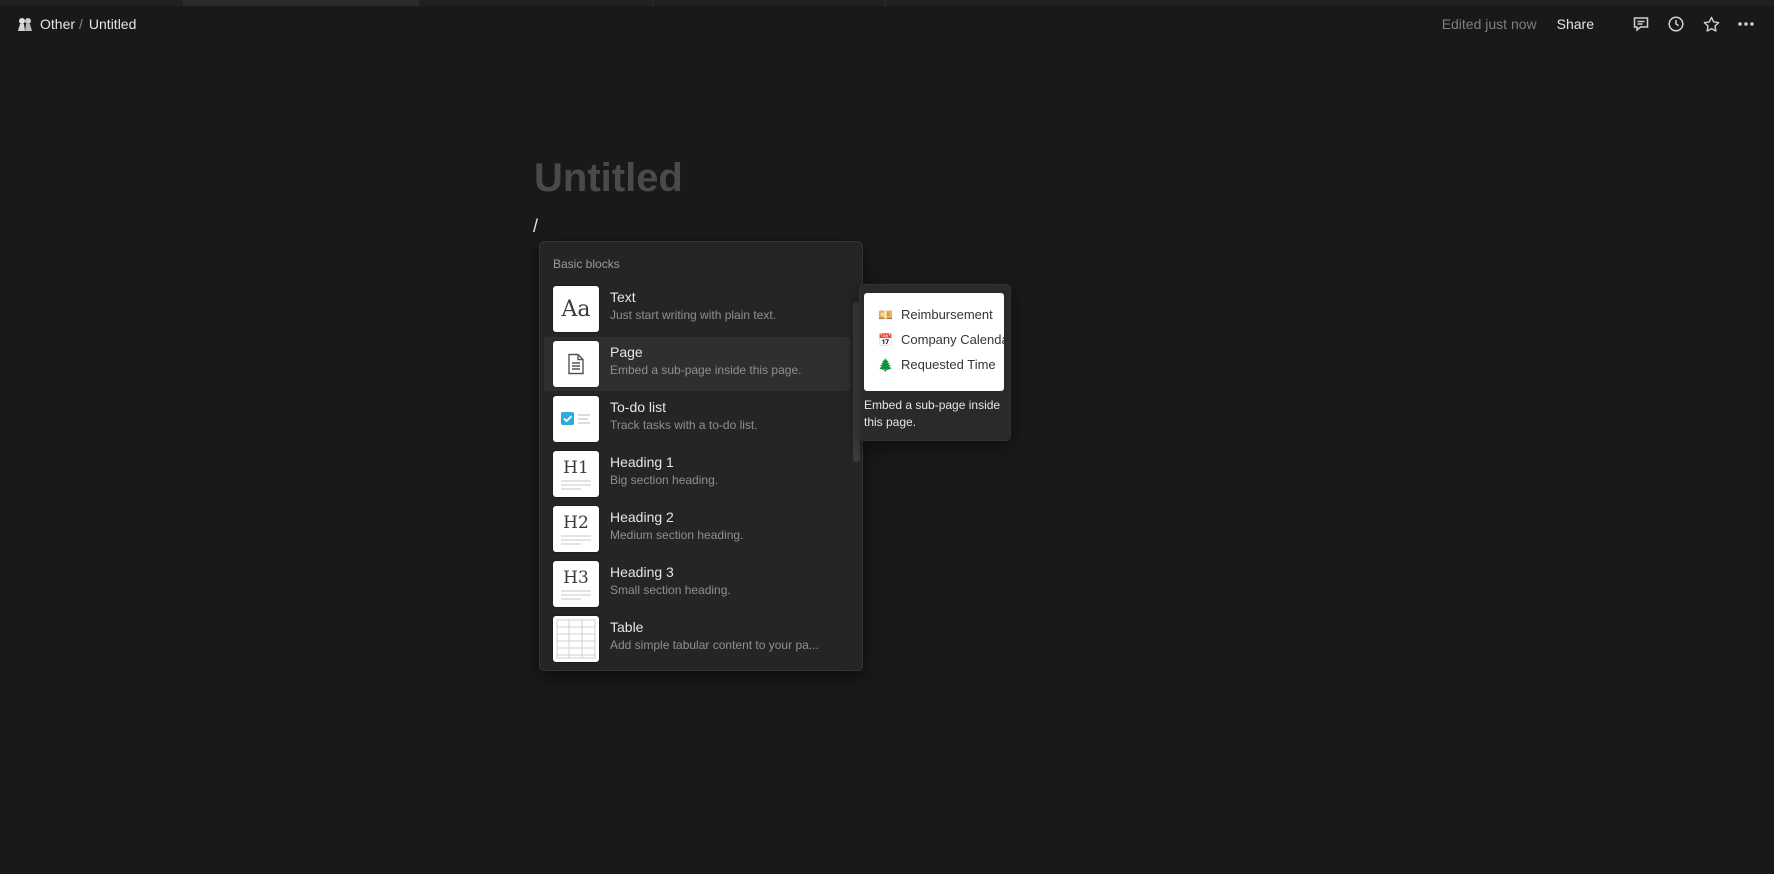  I want to click on text-thumb-label: Aa, so click(576, 309).